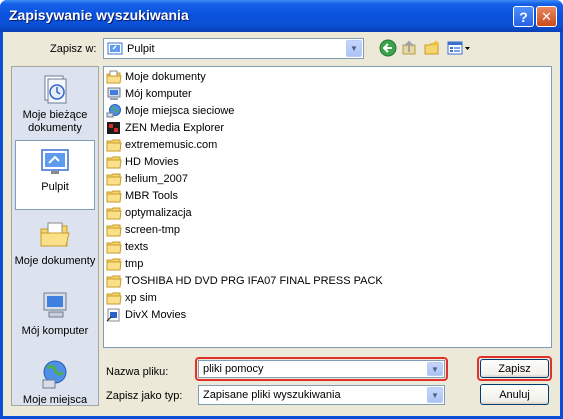 This screenshot has width=563, height=419. What do you see at coordinates (113, 314) in the screenshot?
I see `divx-shortcut-icon` at bounding box center [113, 314].